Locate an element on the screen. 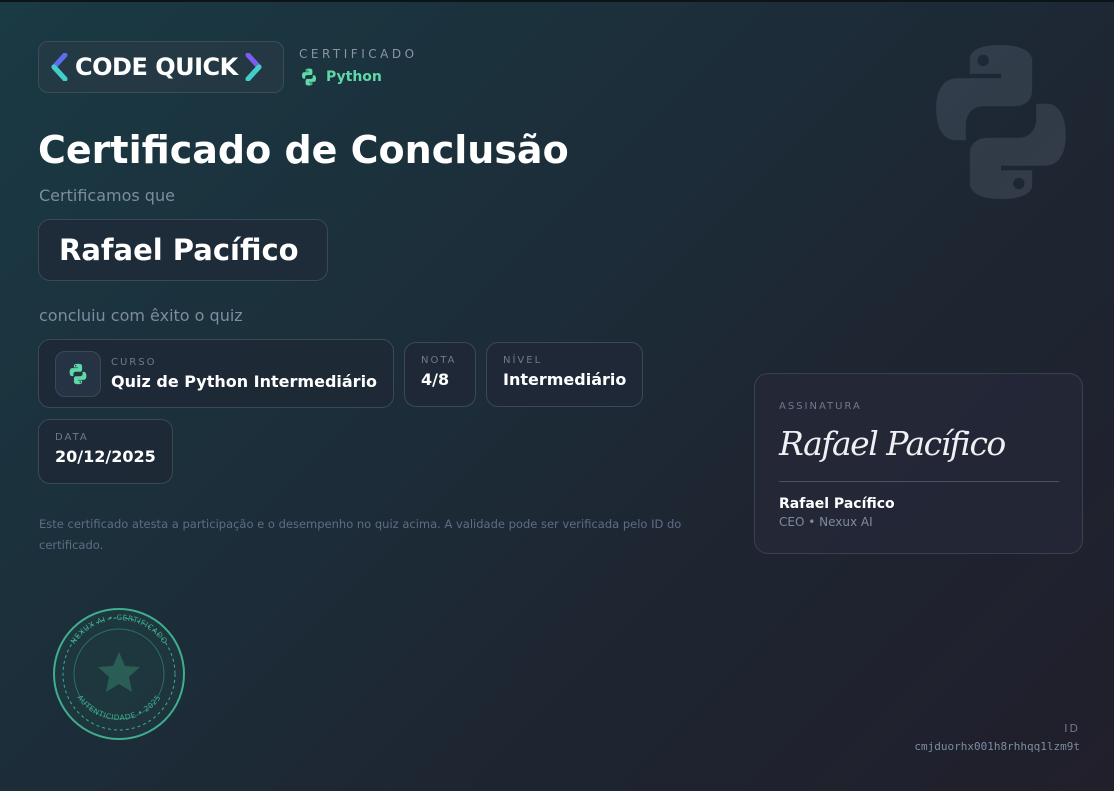 The image size is (1114, 791). left-chevron-icon is located at coordinates (59, 67).